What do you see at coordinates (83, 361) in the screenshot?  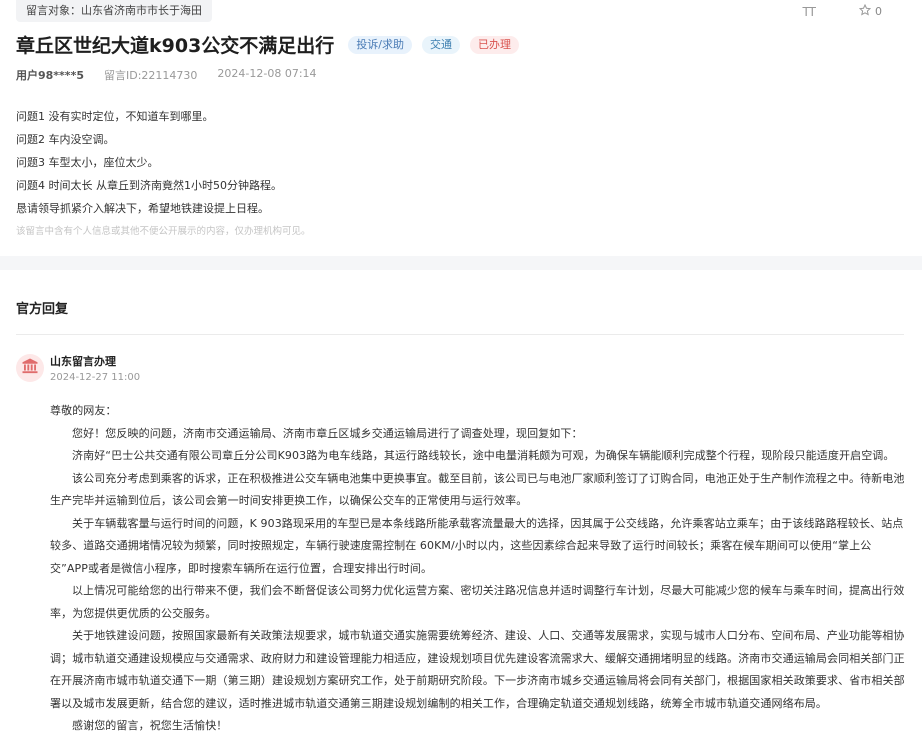 I see `reply-org-name: 山东留言办理` at bounding box center [83, 361].